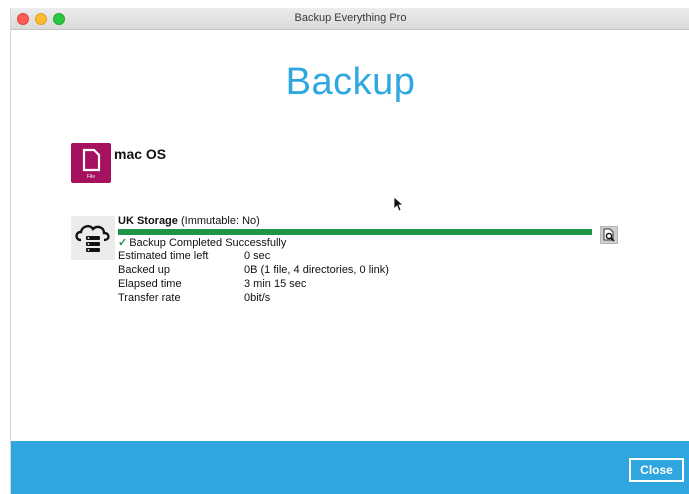 The image size is (689, 494). I want to click on footer-bar: Close, so click(350, 467).